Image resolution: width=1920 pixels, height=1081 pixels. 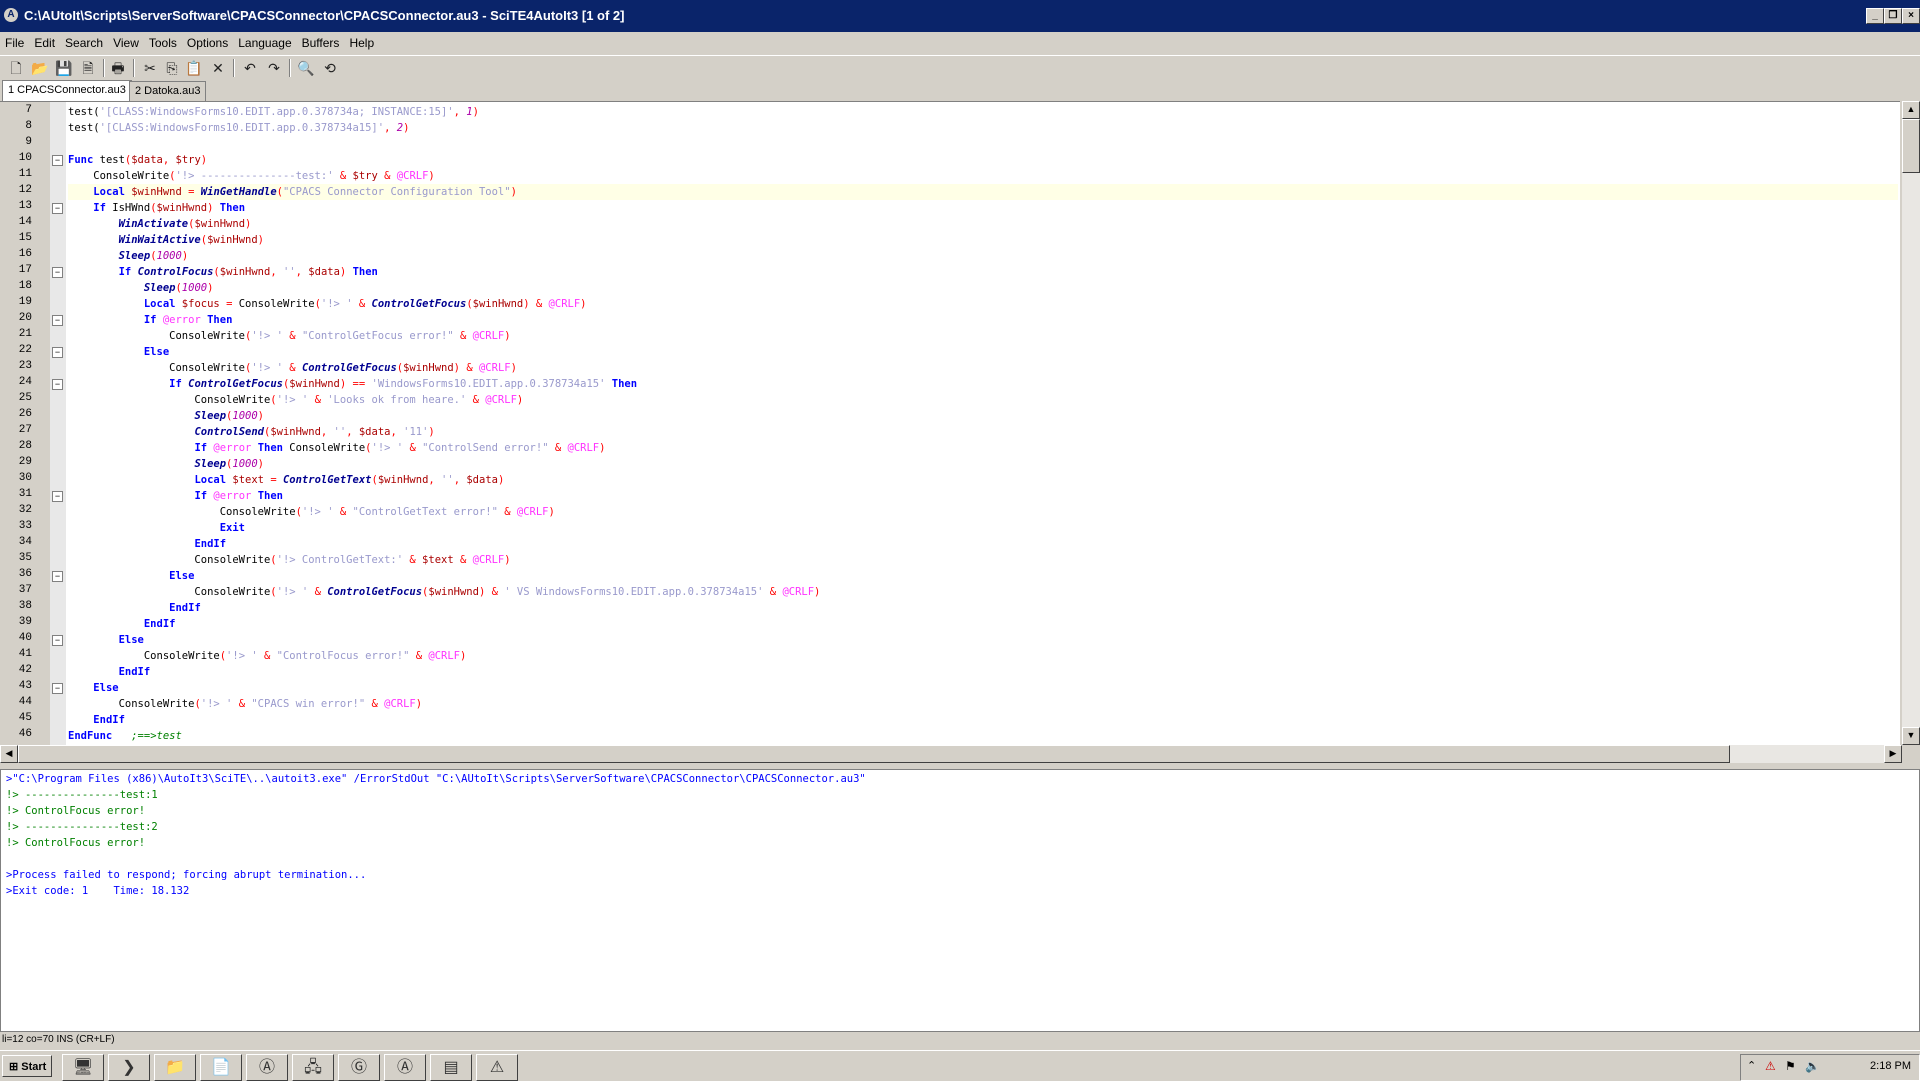 What do you see at coordinates (118, 68) in the screenshot?
I see `print-icon: 🖶` at bounding box center [118, 68].